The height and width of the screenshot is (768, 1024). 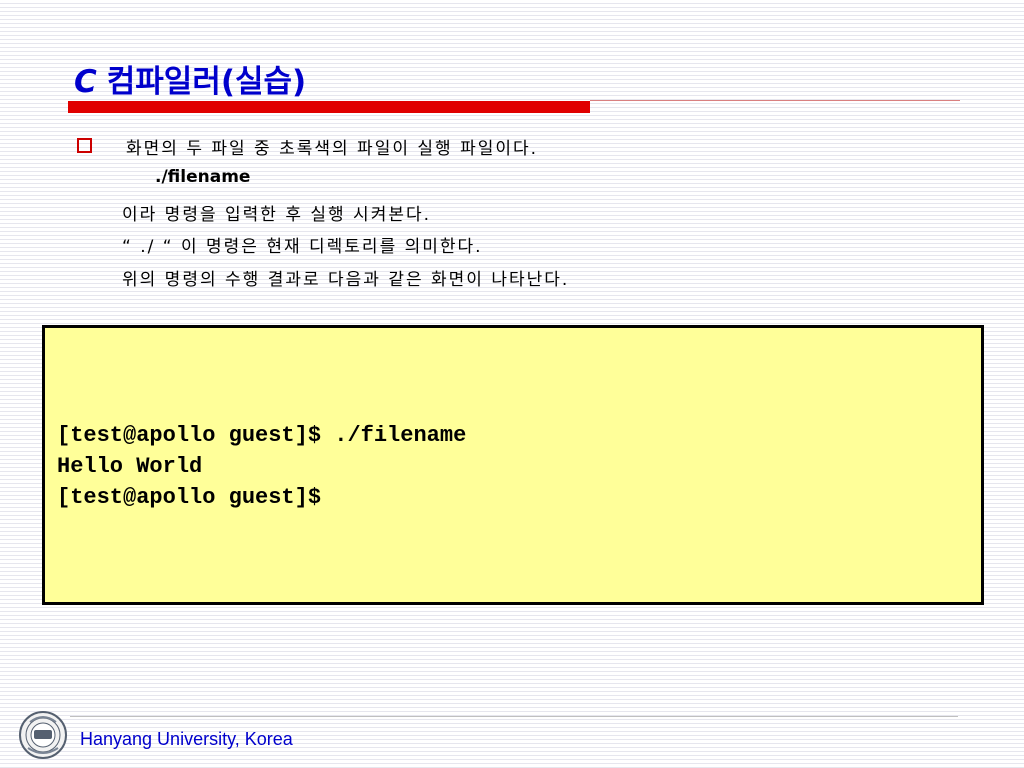 I want to click on slide-title-text: 컴파일러(실습), so click(x=206, y=82).